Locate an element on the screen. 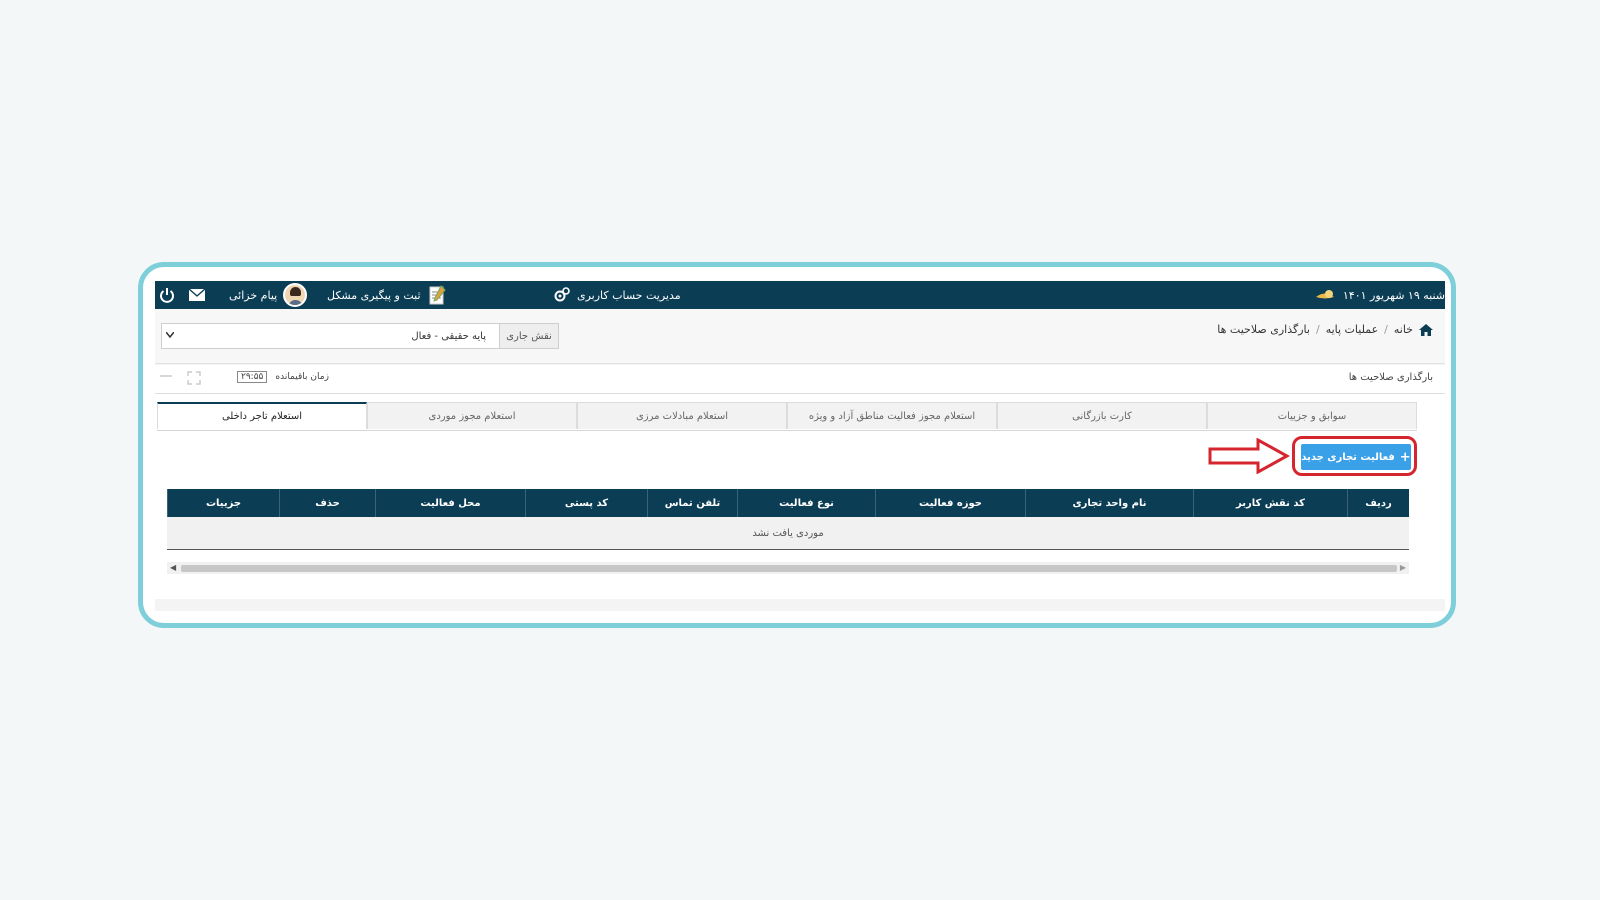 This screenshot has width=1600, height=900. tab-case-permit: استعلام مجوز موردی is located at coordinates (472, 415).